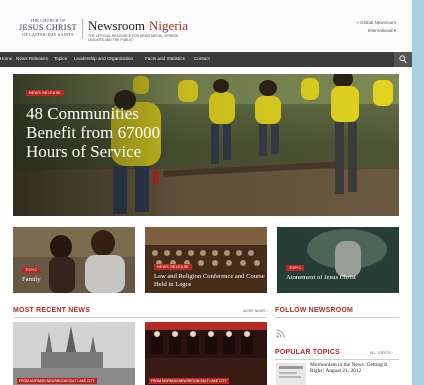 The width and height of the screenshot is (424, 385). I want to click on logo-bottom-text: OF LATTER-DAY SAINTS, so click(48, 34).